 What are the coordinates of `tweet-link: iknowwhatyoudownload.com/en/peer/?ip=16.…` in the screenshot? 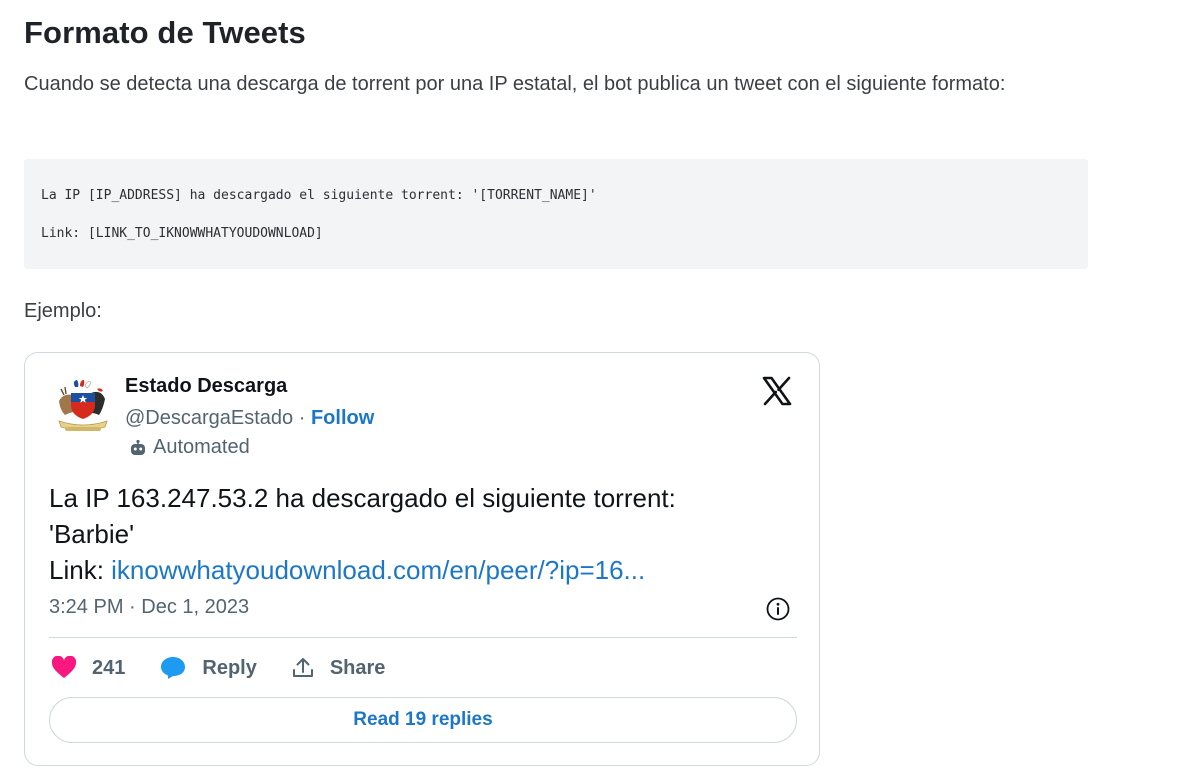 It's located at (378, 570).